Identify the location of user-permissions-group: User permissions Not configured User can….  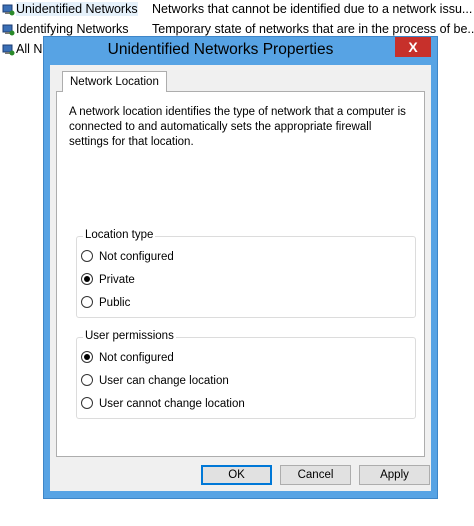
(246, 374).